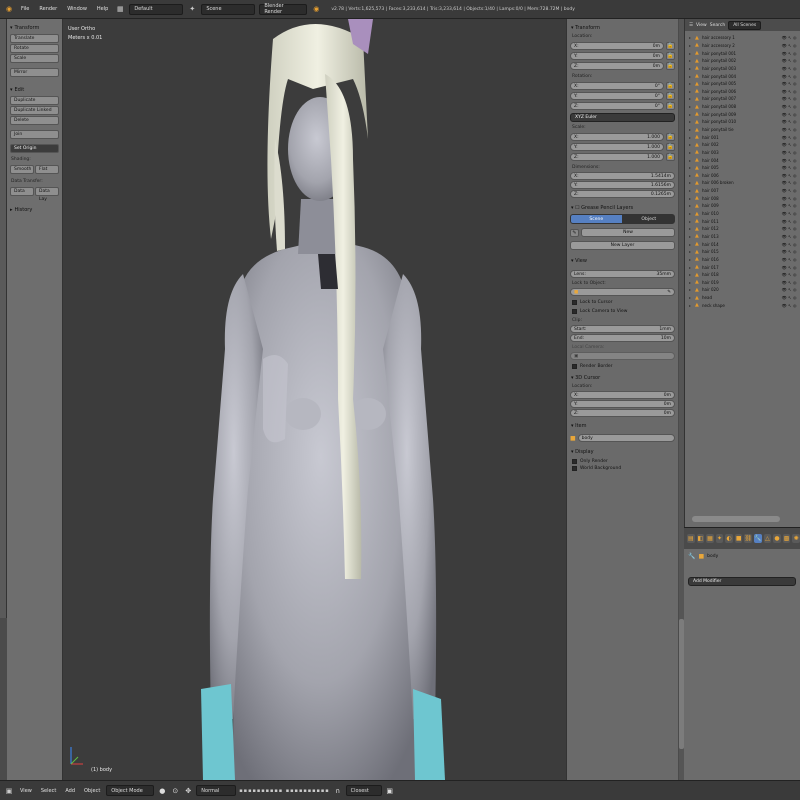 This screenshot has width=800, height=800. Describe the element at coordinates (34, 210) in the screenshot. I see `history-panel-header: ▸ History` at that location.